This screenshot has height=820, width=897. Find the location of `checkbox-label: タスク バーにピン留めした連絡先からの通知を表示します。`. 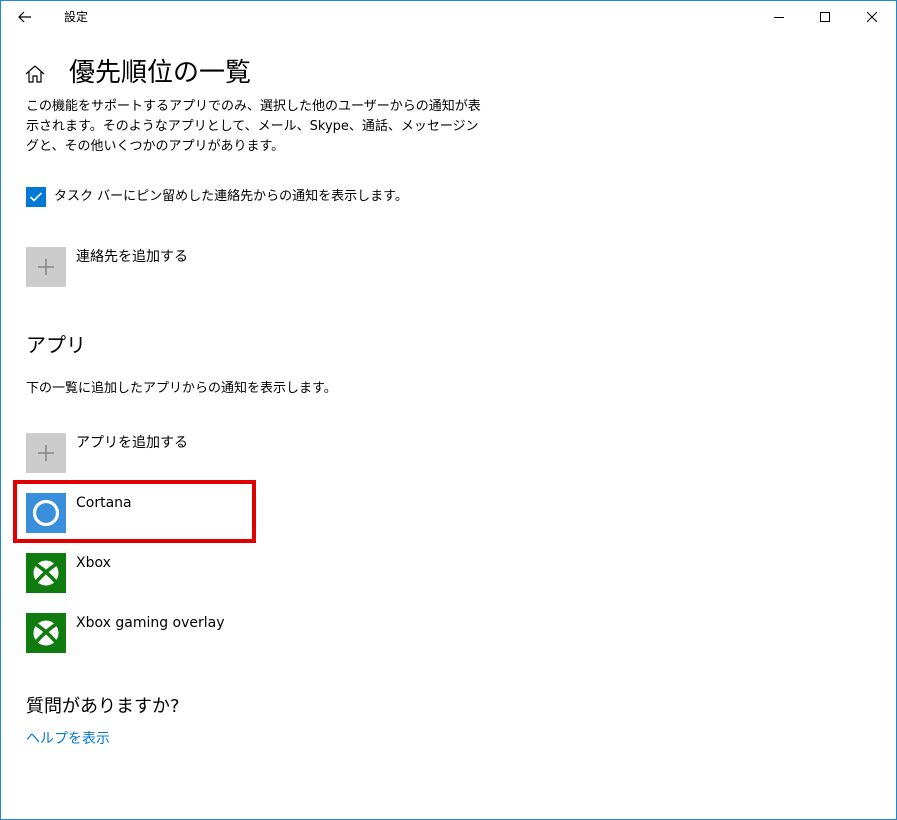

checkbox-label: タスク バーにピン留めした連絡先からの通知を表示します。 is located at coordinates (231, 196).